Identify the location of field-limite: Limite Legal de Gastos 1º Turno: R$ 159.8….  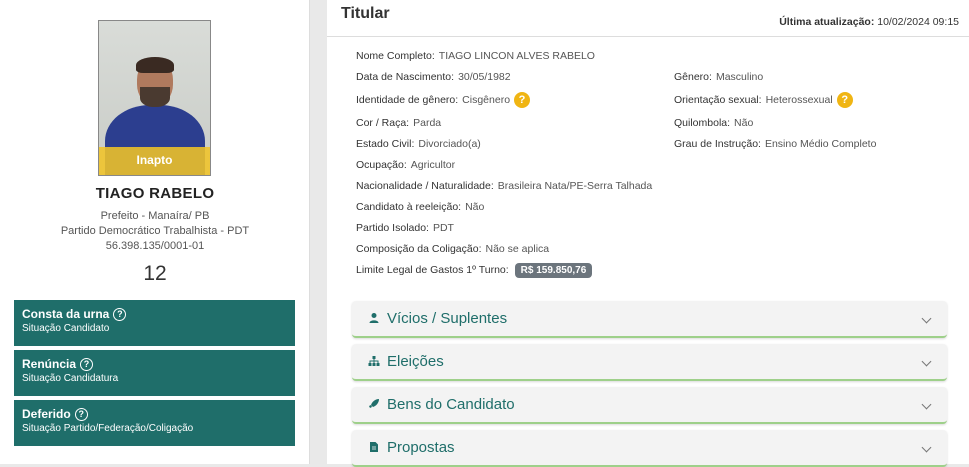
(474, 270).